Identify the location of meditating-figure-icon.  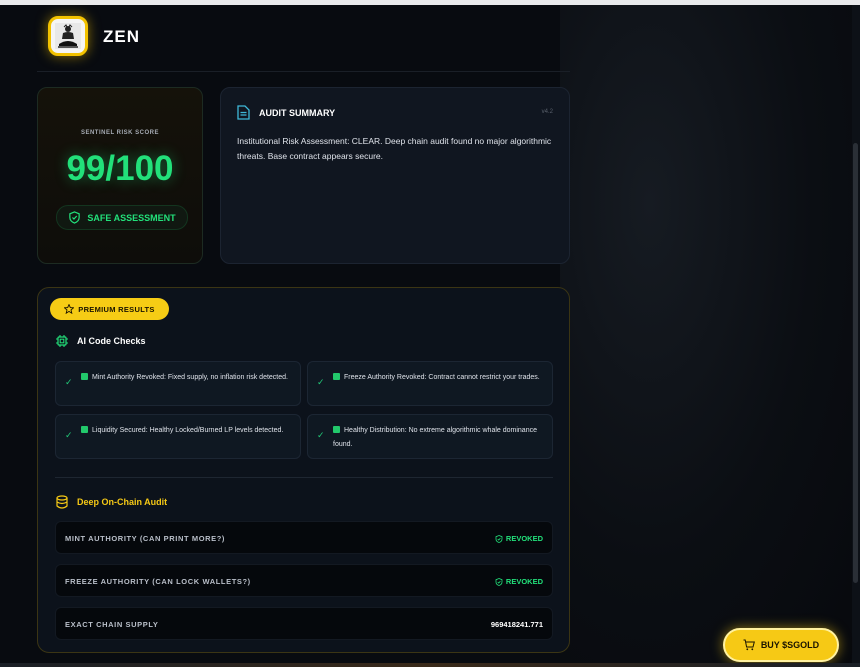
(68, 36).